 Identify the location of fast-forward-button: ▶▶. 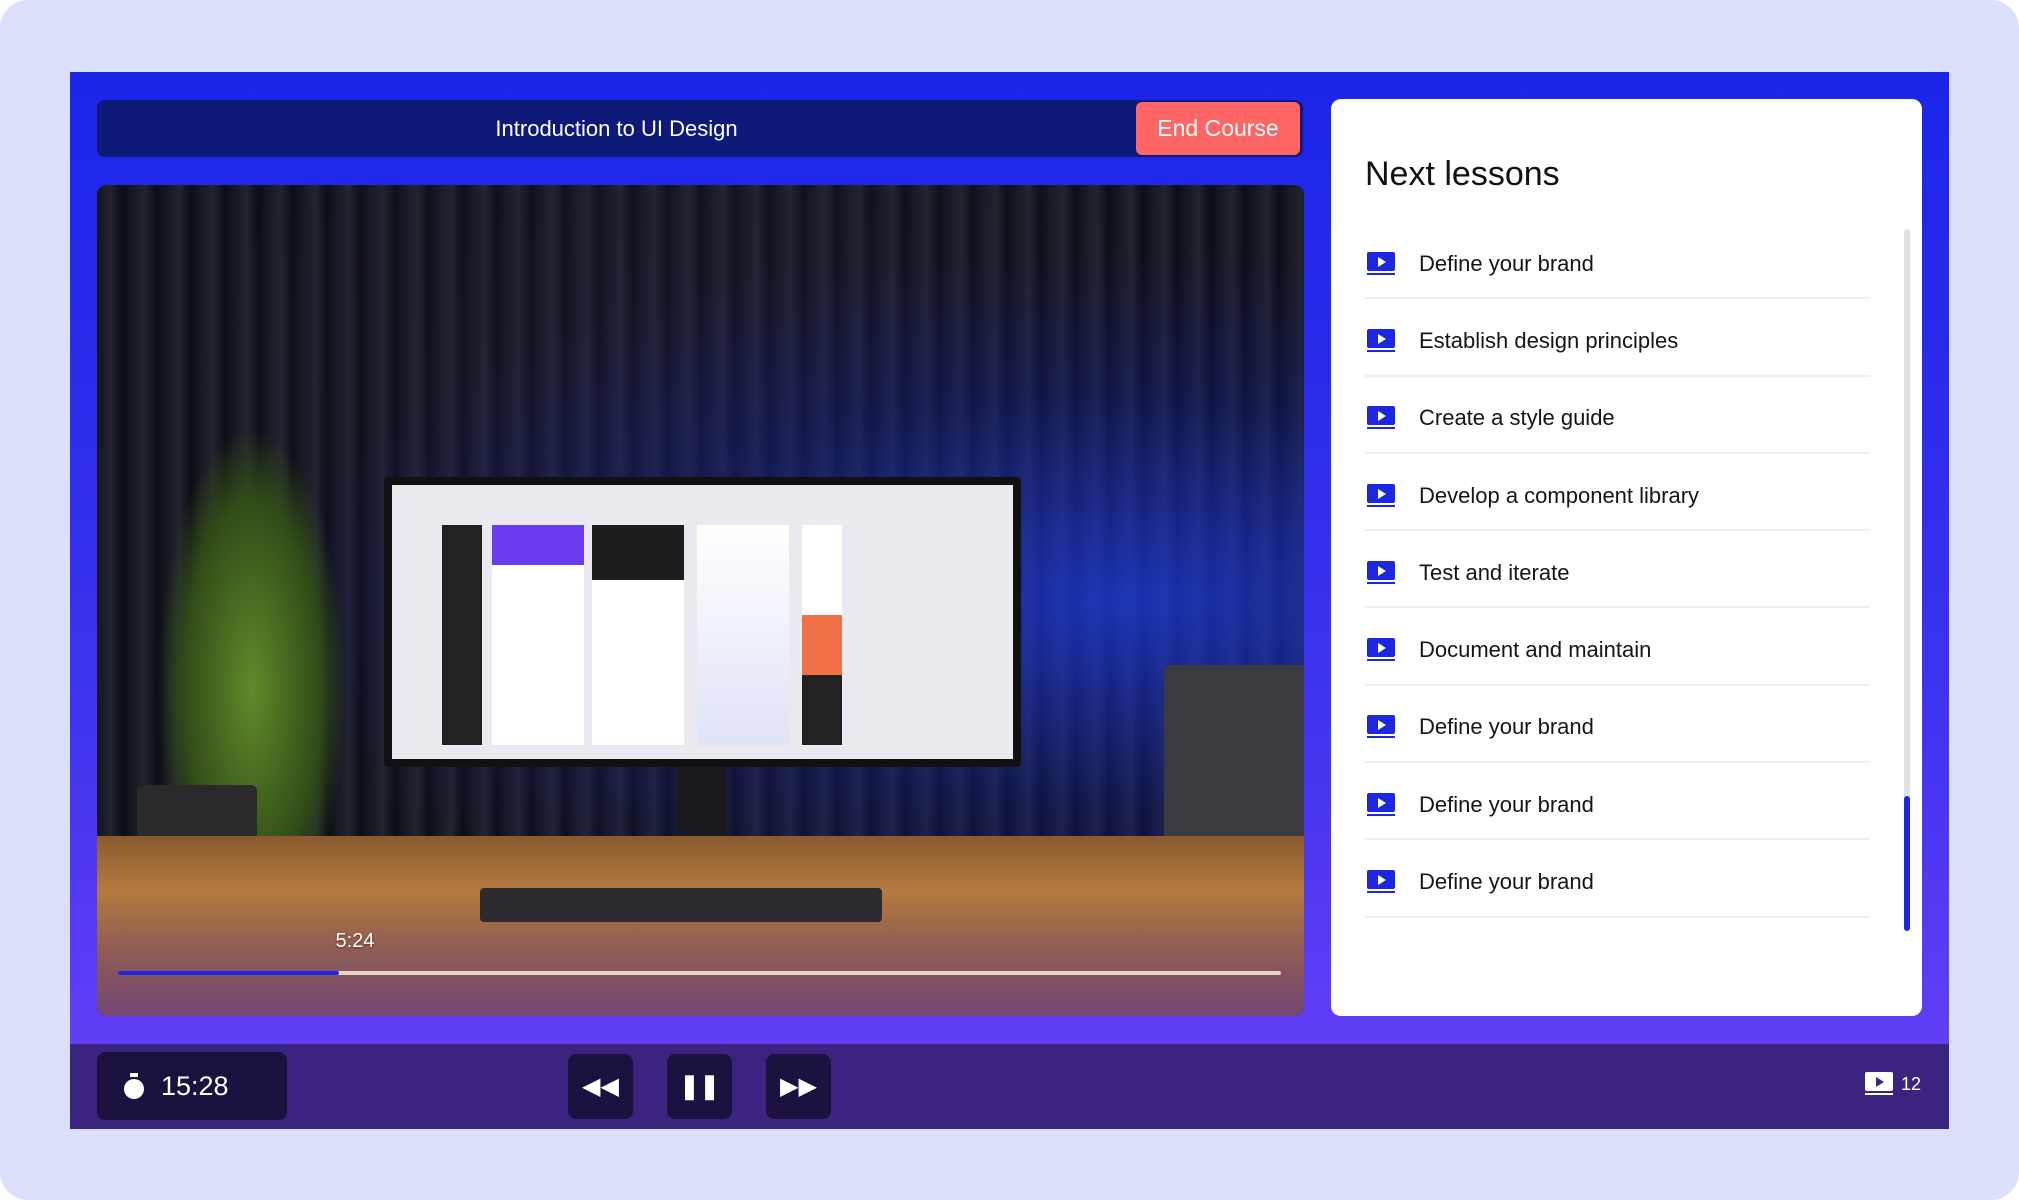
(798, 1086).